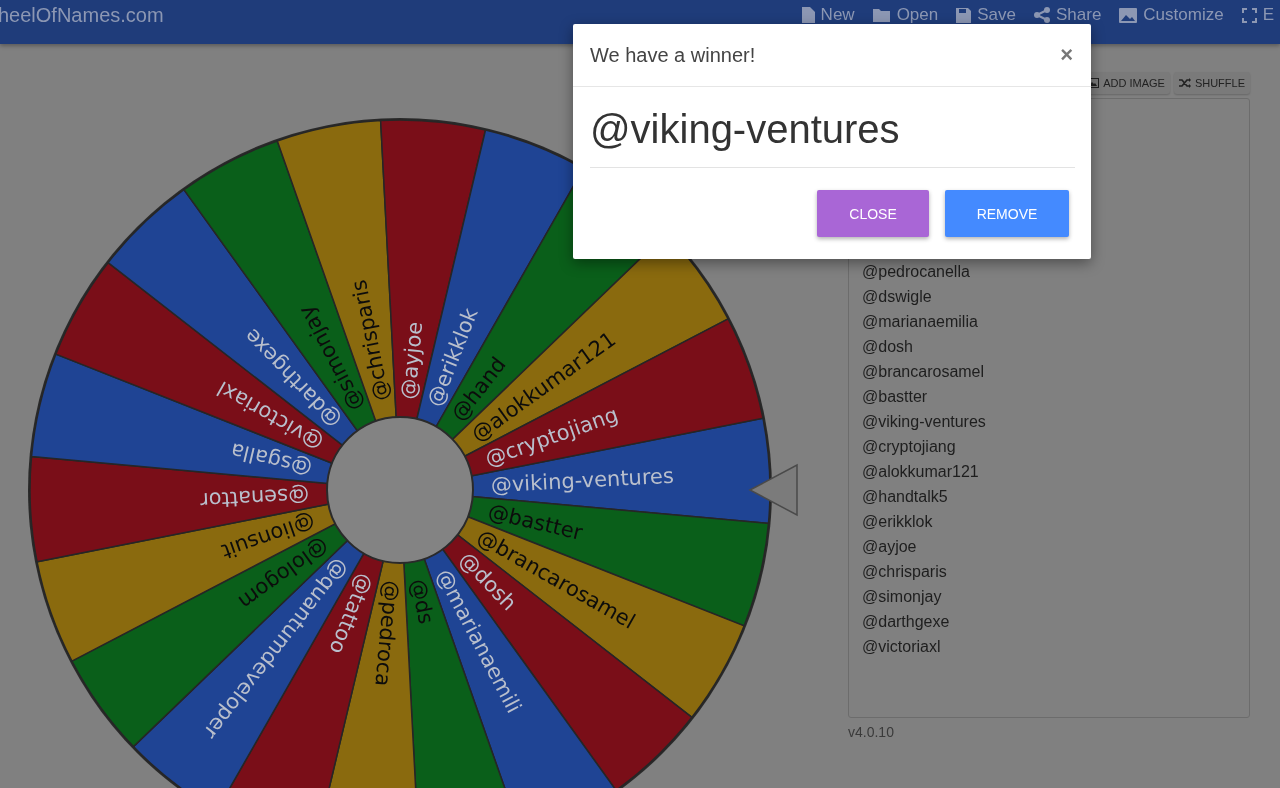  I want to click on close-button: CLOSE, so click(873, 213).